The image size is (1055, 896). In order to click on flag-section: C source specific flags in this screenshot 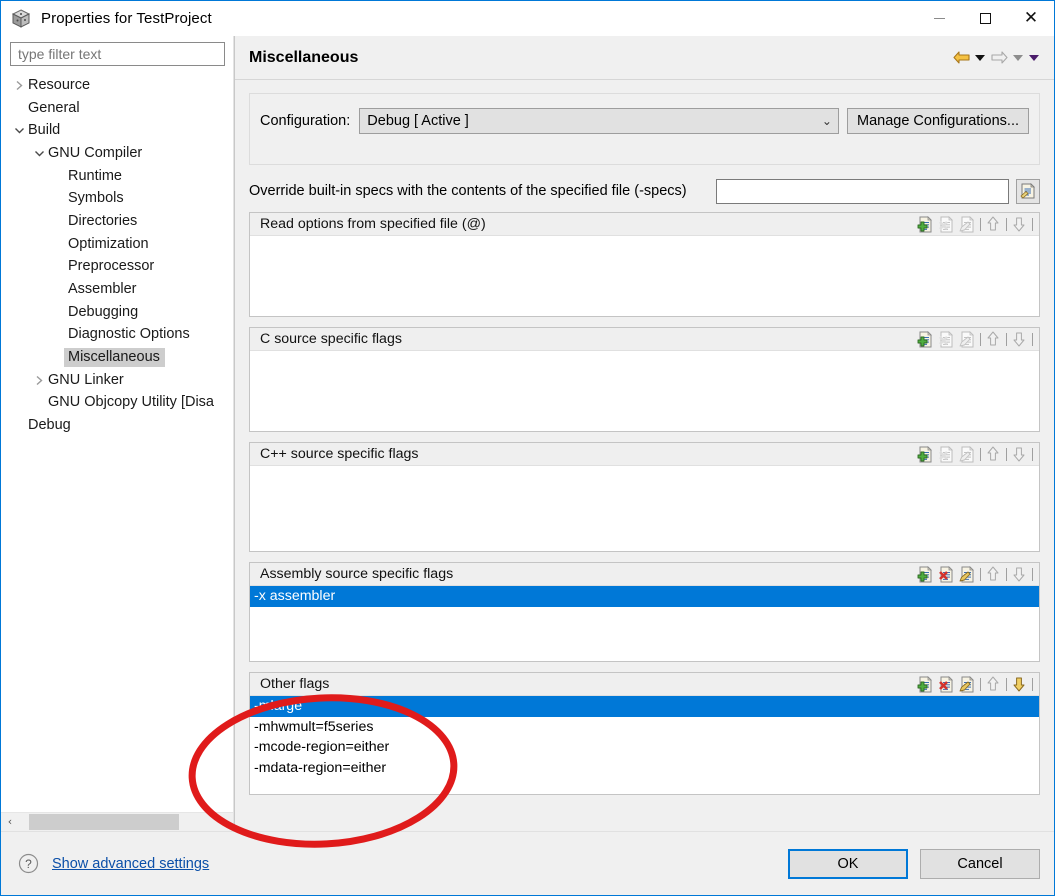, I will do `click(644, 379)`.